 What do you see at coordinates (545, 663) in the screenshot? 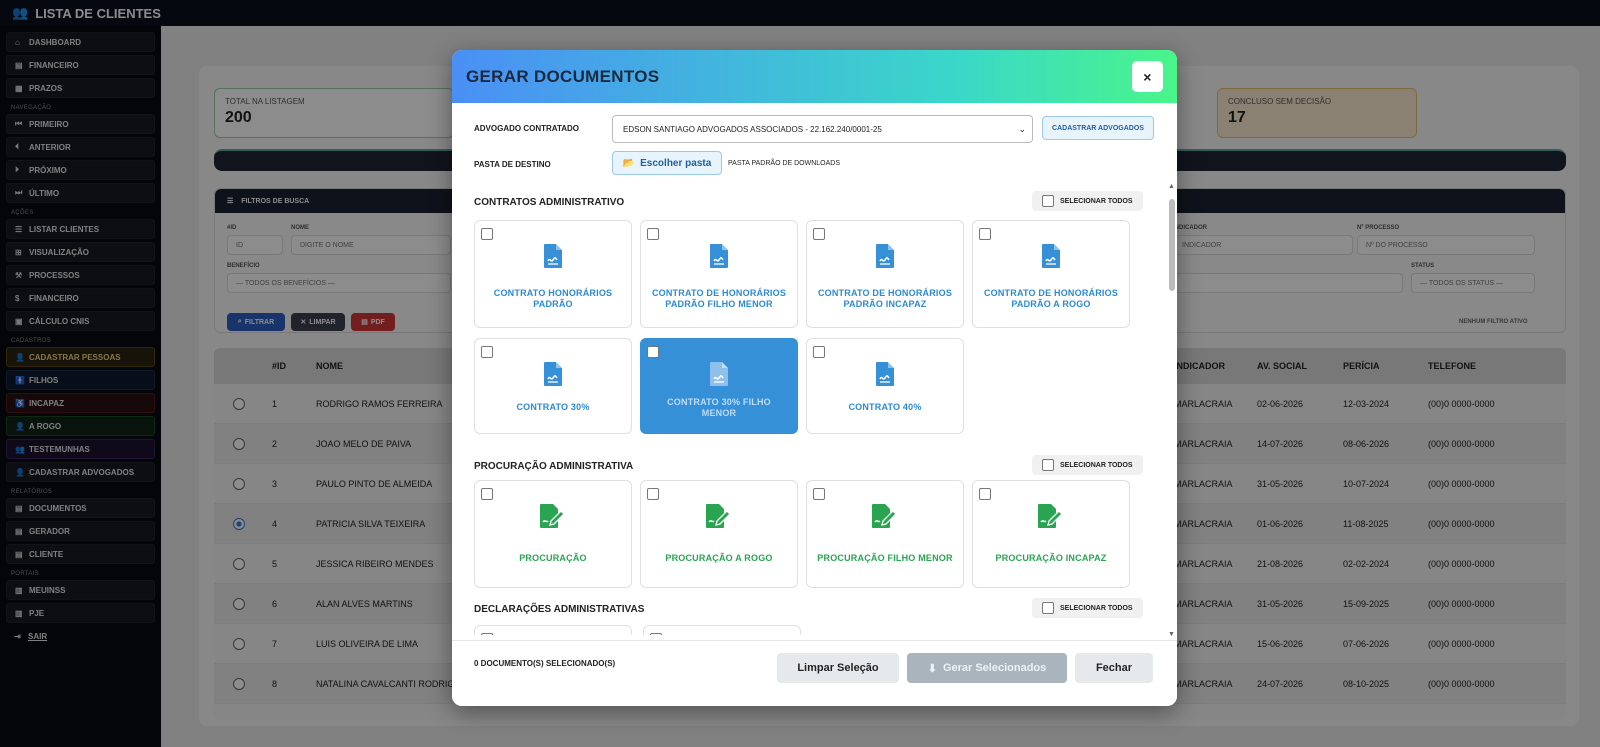
I see `selected-count: 0 DOCUMENTO(S) SELECIONADO(S)` at bounding box center [545, 663].